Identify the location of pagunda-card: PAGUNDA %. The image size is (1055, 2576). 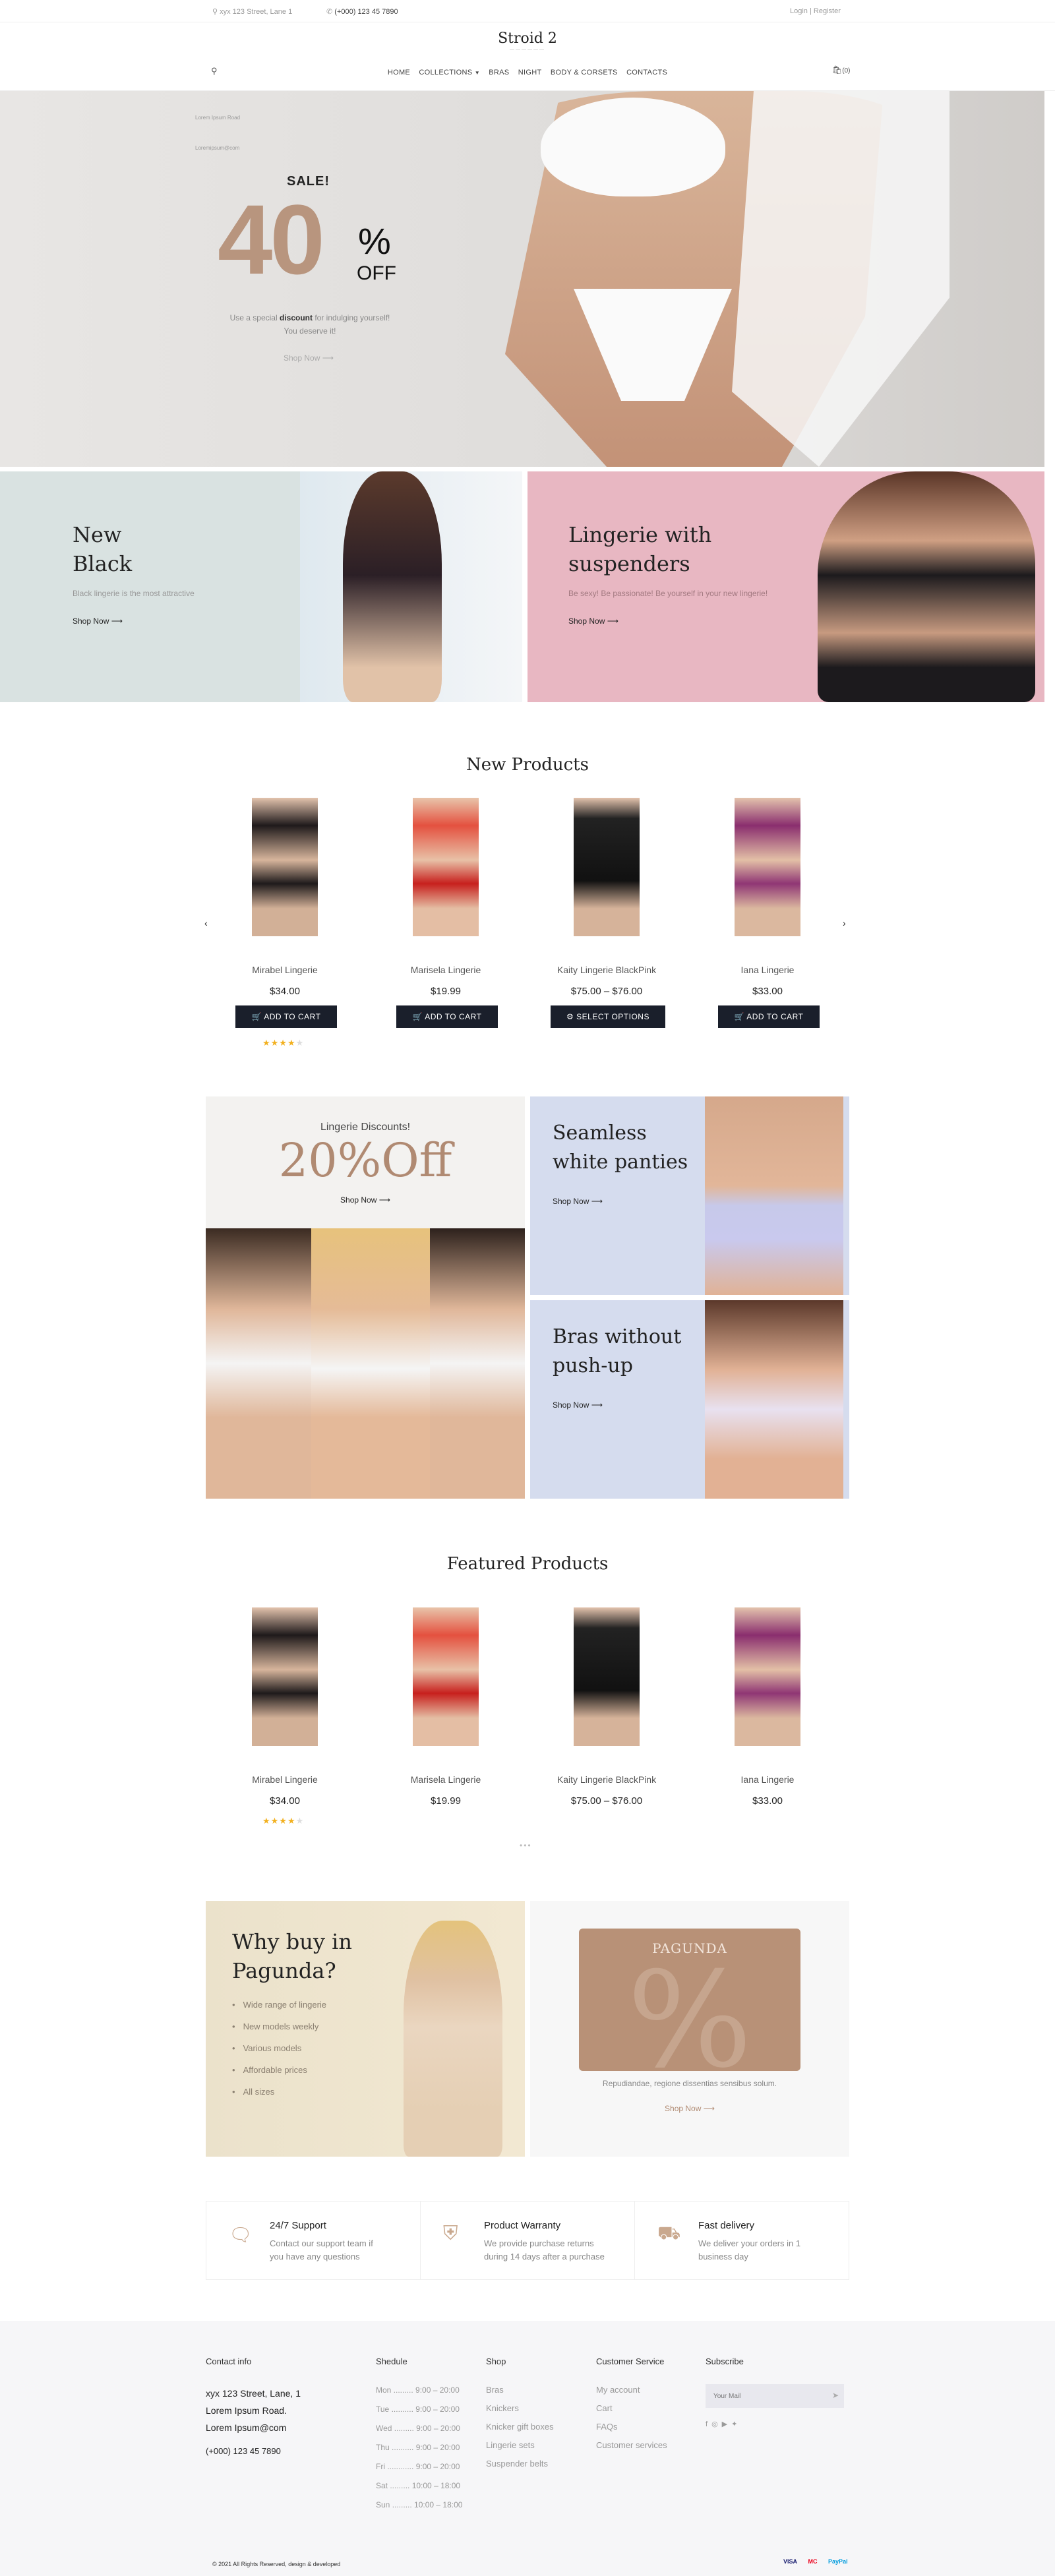
(689, 2000).